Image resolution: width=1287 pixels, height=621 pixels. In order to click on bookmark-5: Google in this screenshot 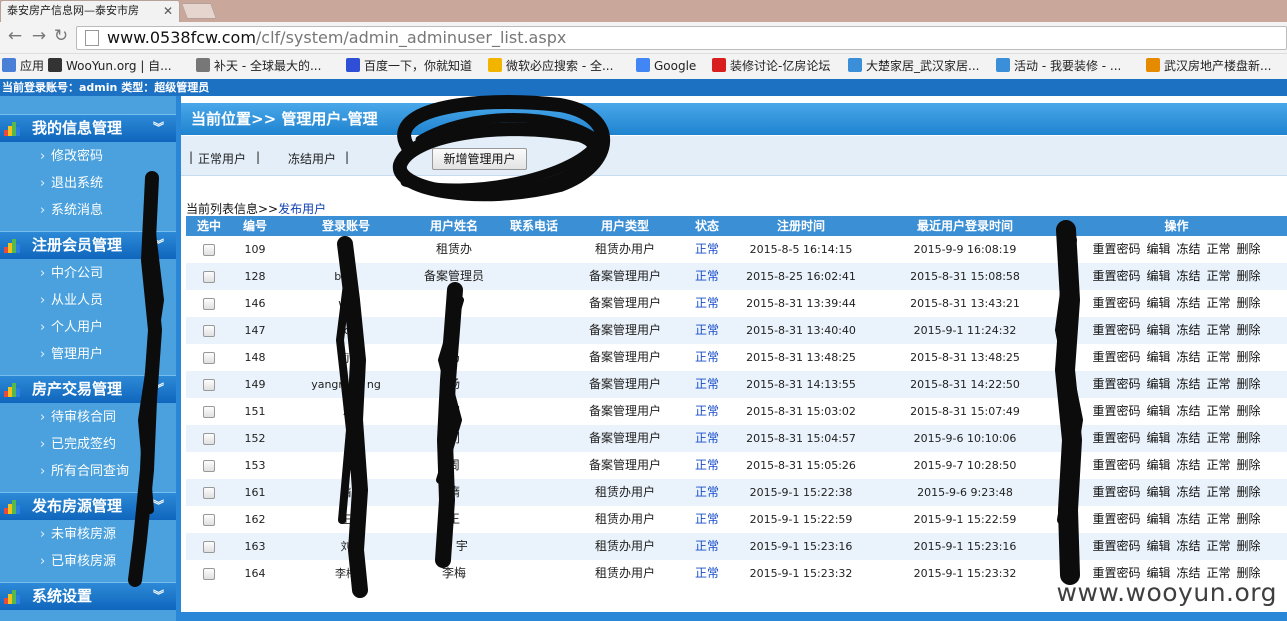, I will do `click(666, 66)`.